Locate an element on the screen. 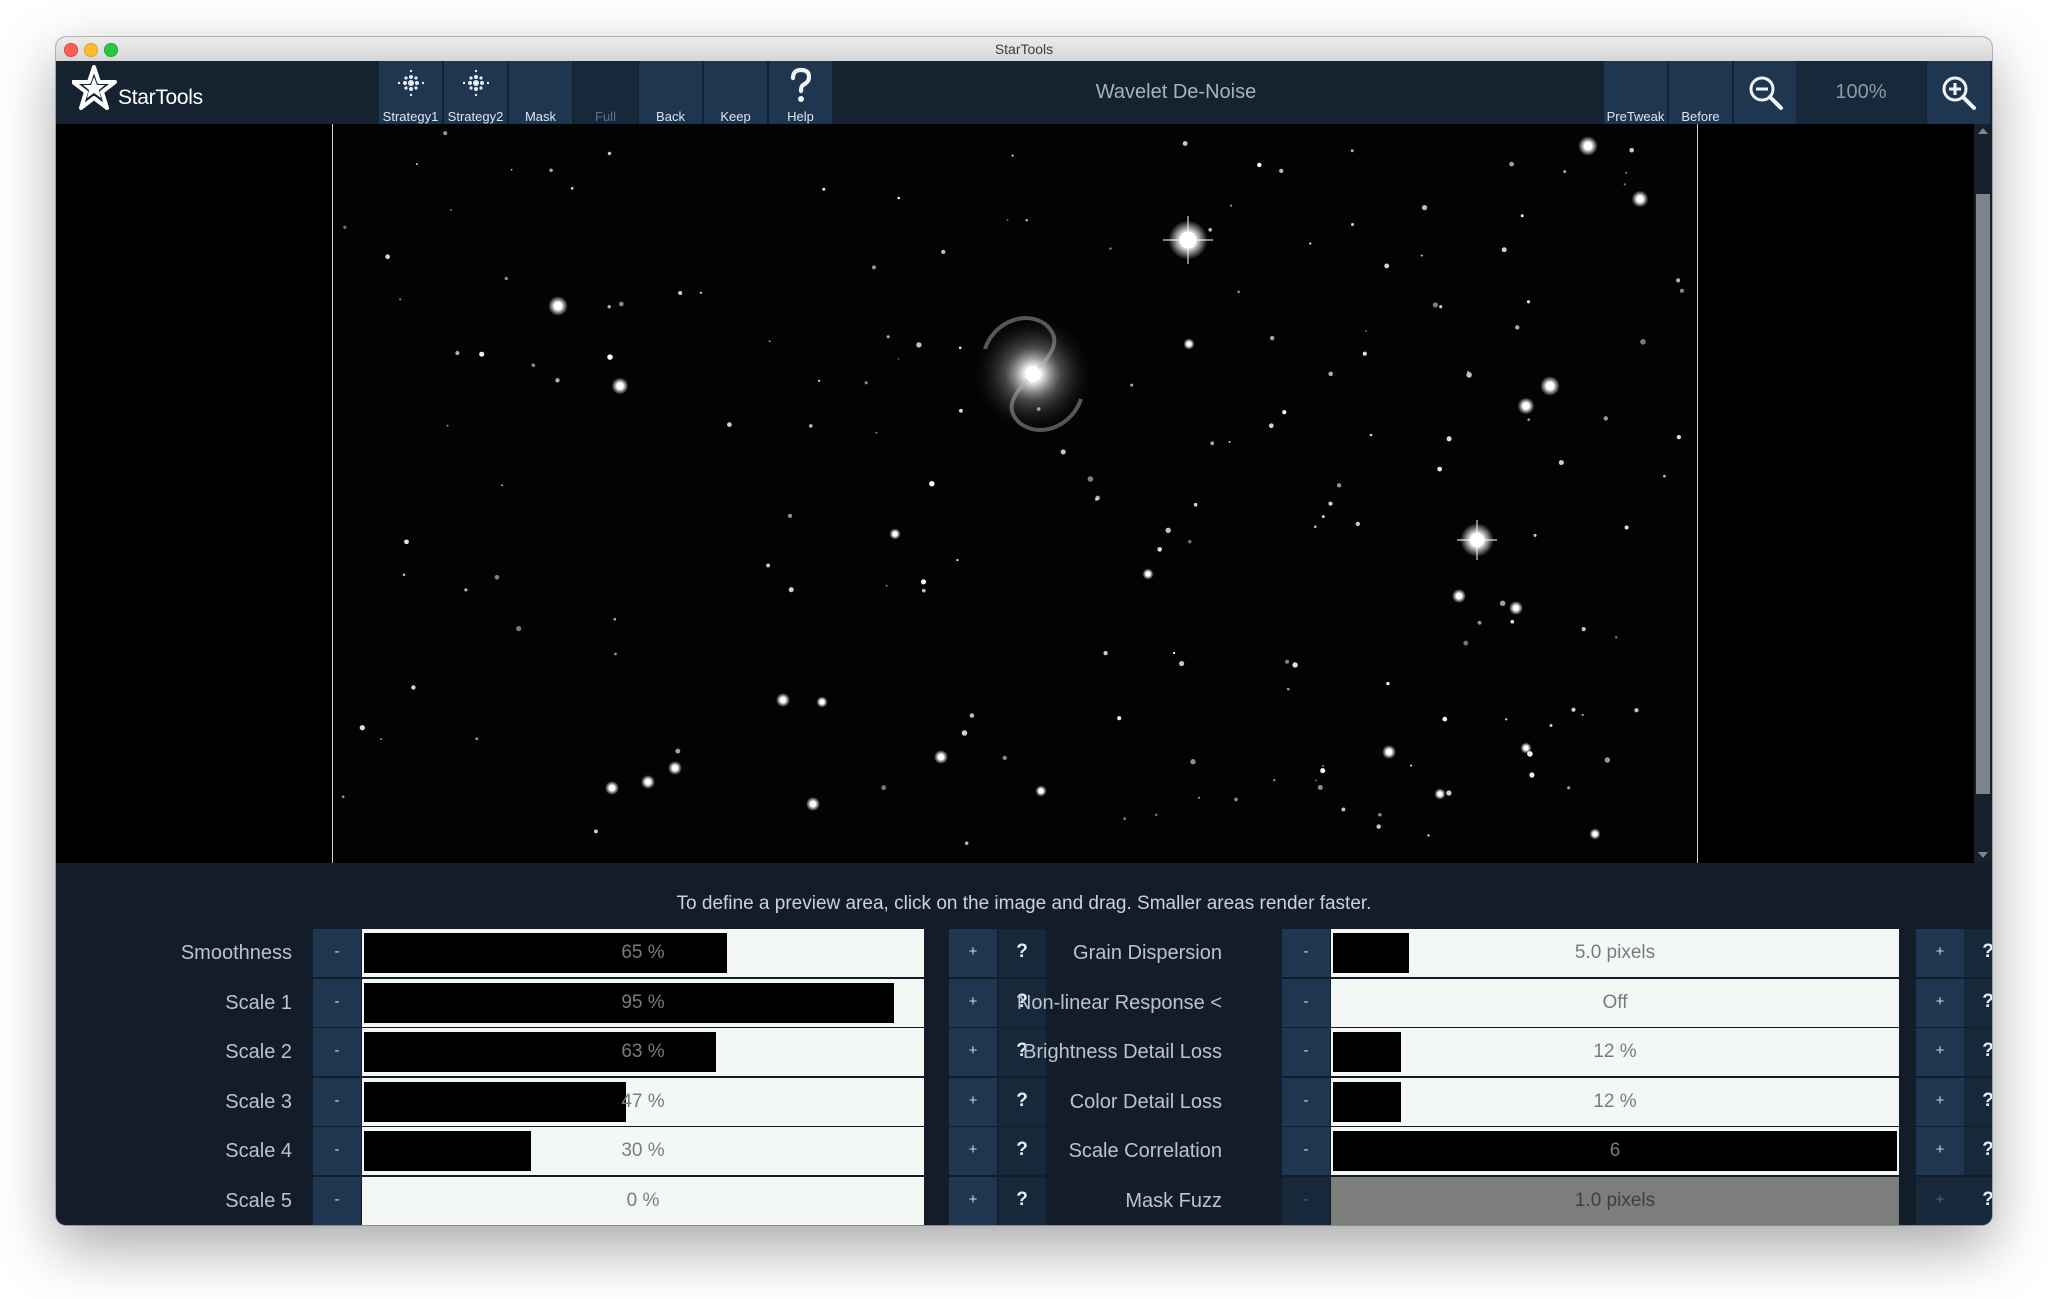 The image size is (2048, 1299). scroll-down-arrow-icon is located at coordinates (1983, 855).